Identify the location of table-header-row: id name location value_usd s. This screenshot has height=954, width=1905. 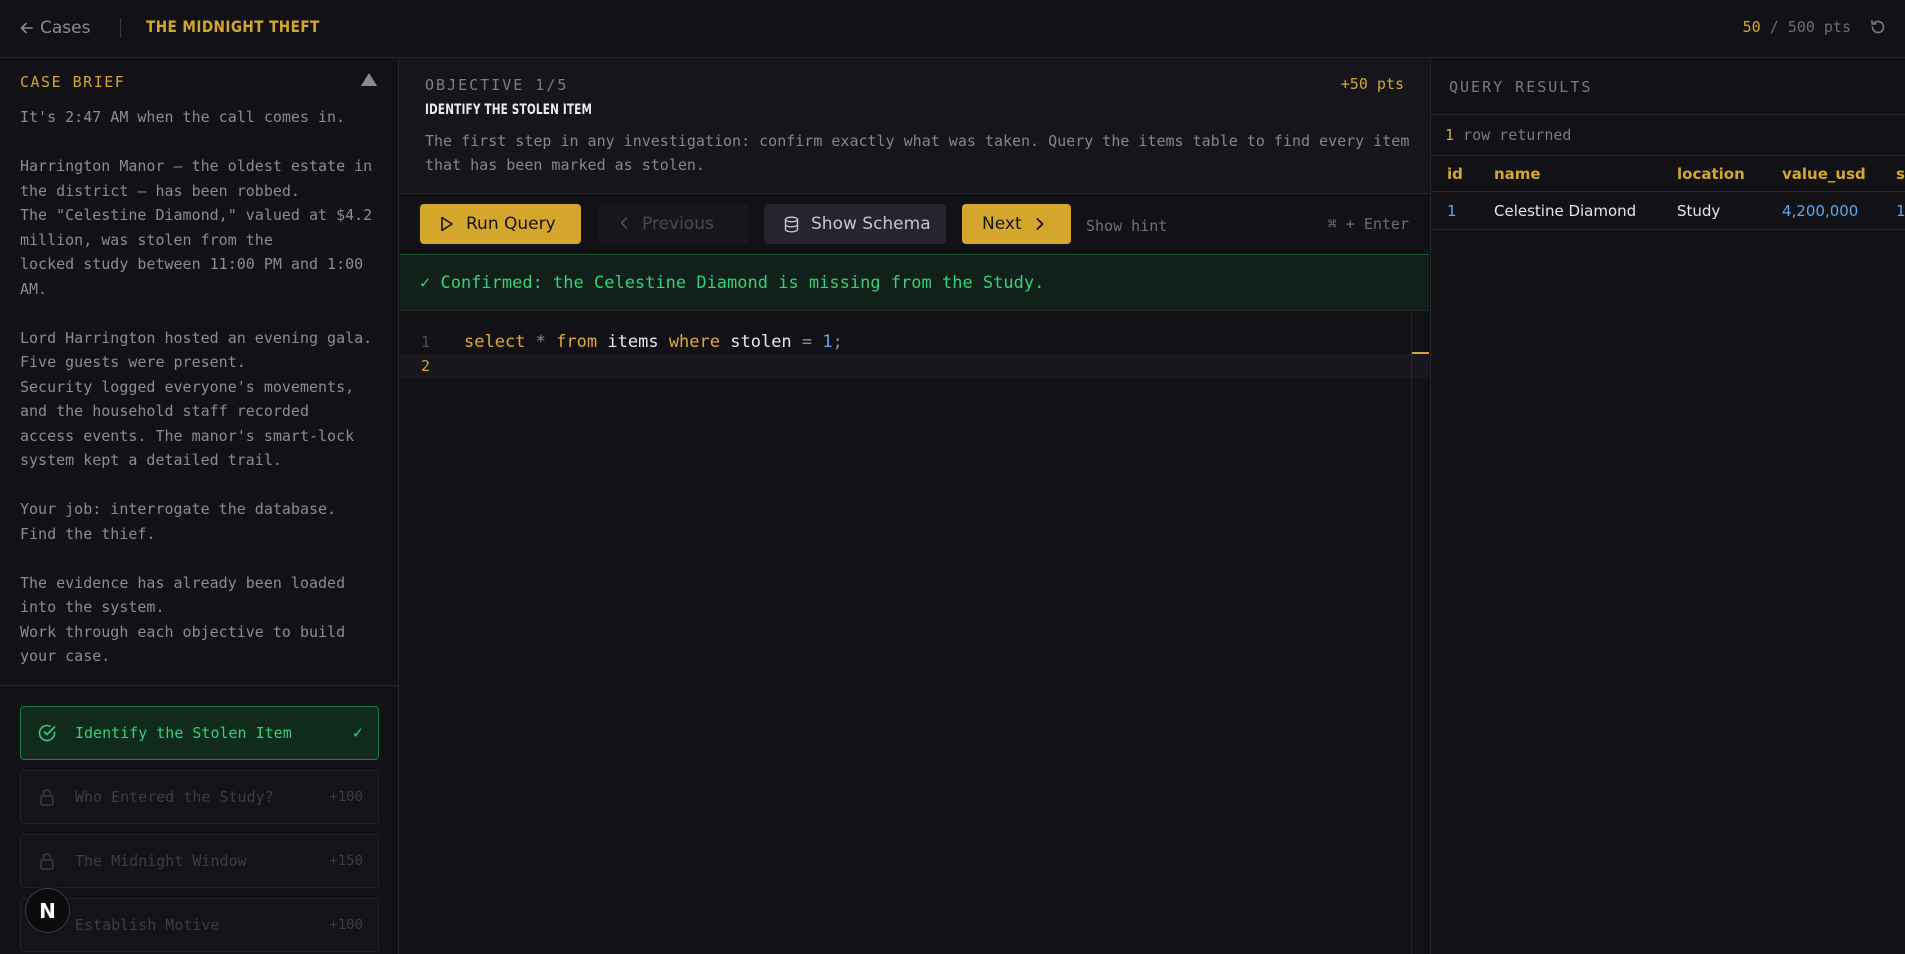
(1668, 173).